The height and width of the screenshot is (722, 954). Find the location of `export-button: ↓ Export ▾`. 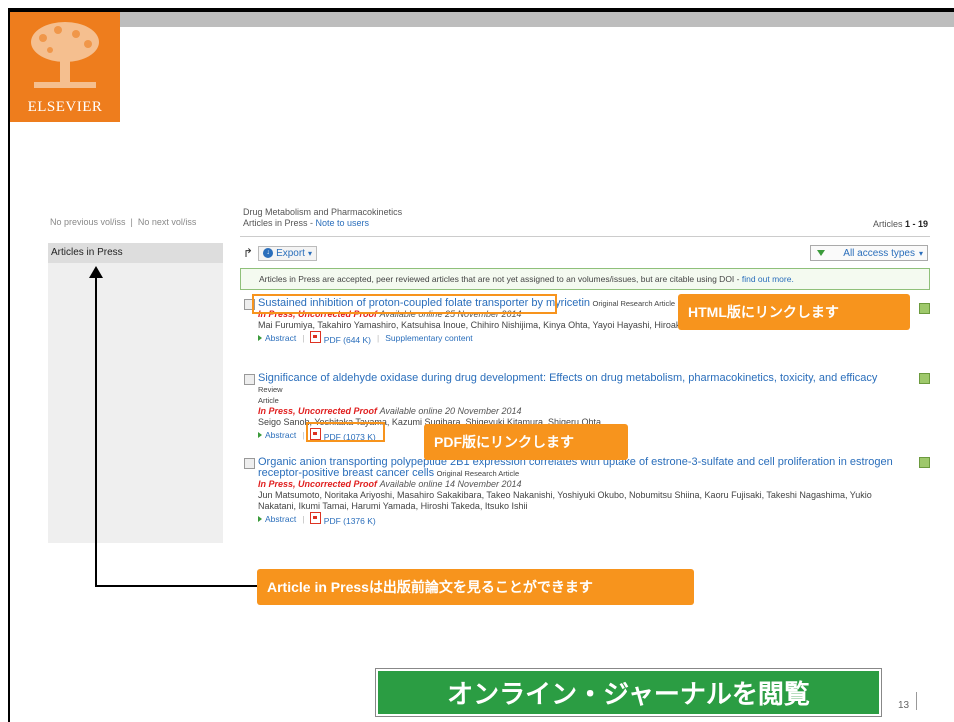

export-button: ↓ Export ▾ is located at coordinates (287, 253).